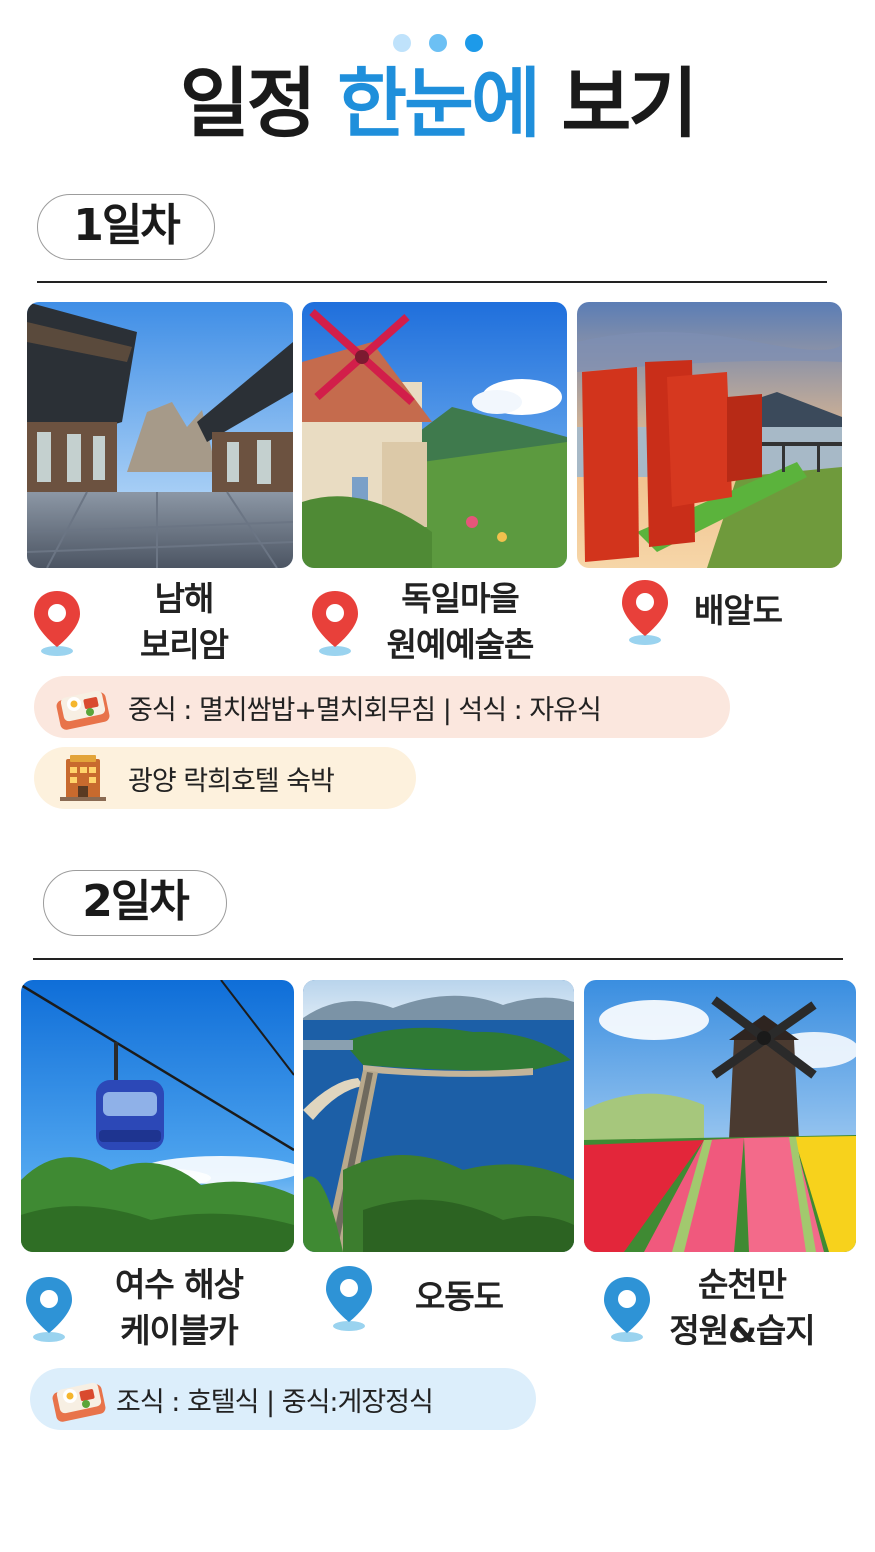 The width and height of the screenshot is (875, 1552). What do you see at coordinates (474, 43) in the screenshot?
I see `dot-dark` at bounding box center [474, 43].